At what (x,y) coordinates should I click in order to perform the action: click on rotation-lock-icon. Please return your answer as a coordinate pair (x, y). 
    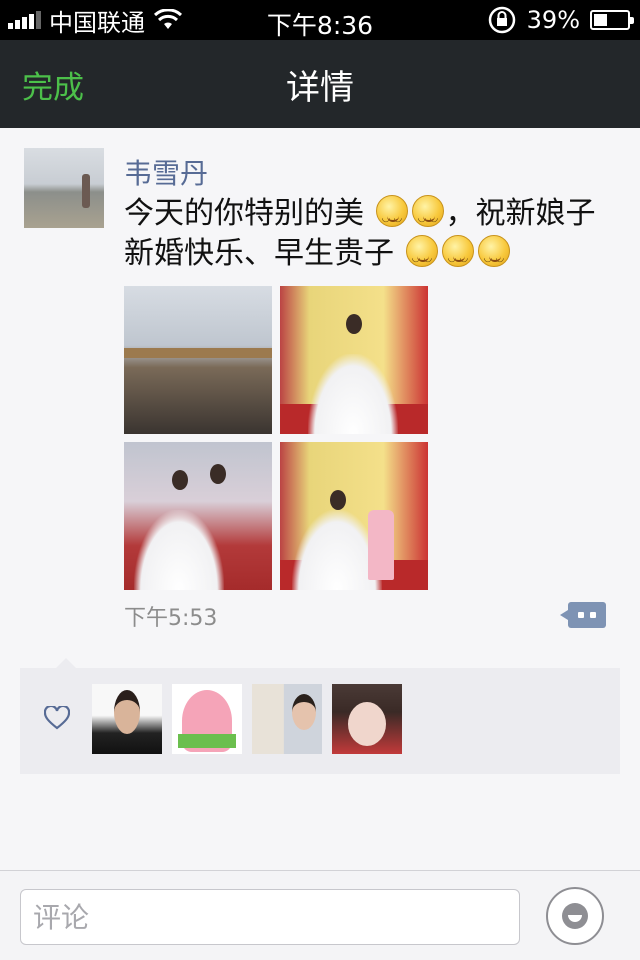
    Looking at the image, I should click on (501, 20).